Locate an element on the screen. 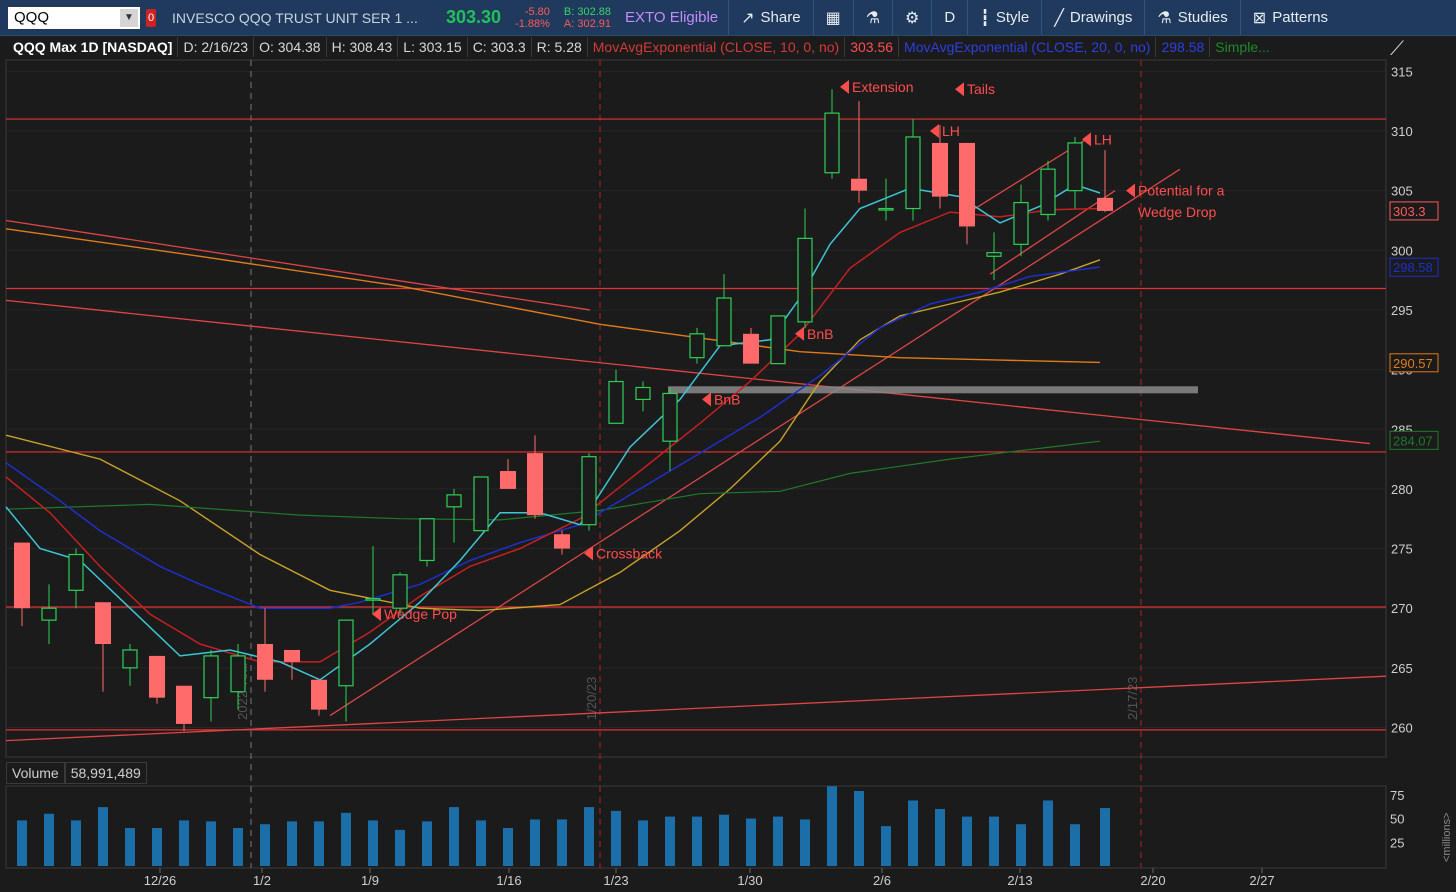 The height and width of the screenshot is (892, 1456). legend-range: R: 5.28 is located at coordinates (560, 47).